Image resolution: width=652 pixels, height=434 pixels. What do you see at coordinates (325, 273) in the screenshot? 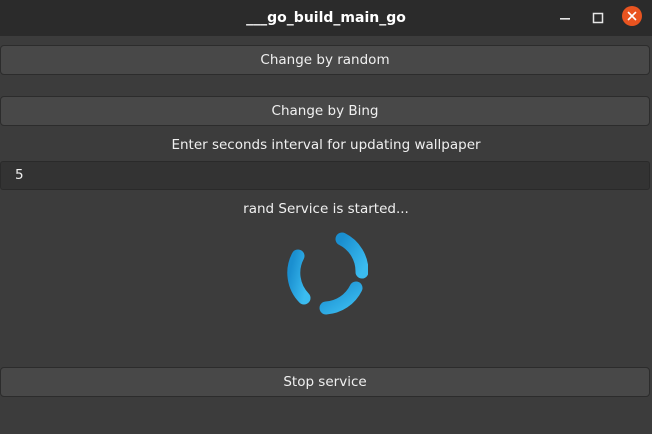
I see `loading-spinner` at bounding box center [325, 273].